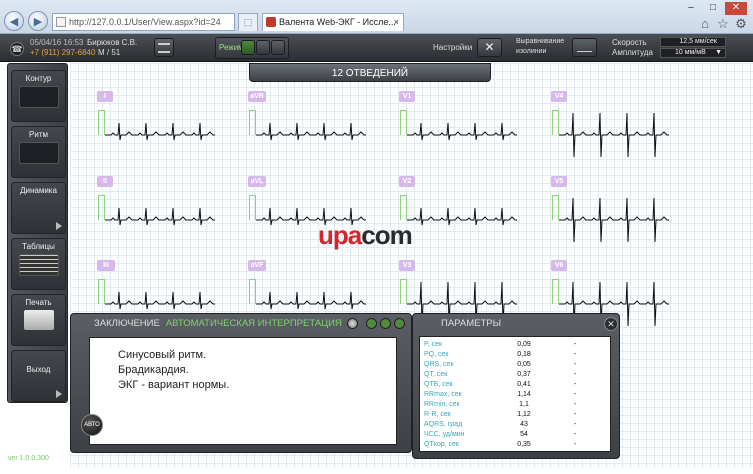 The height and width of the screenshot is (474, 753). I want to click on back-icon: ◀, so click(14, 21).